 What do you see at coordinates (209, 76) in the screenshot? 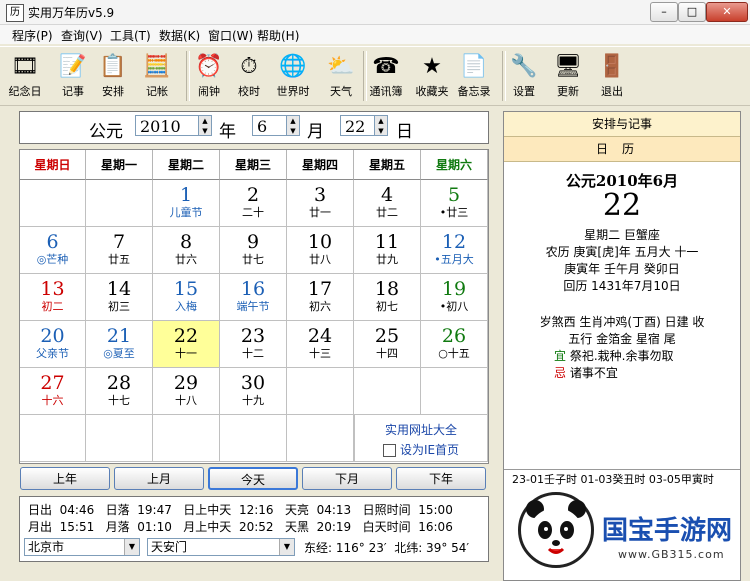
I see `toolbar-alarm-clock-button: ⏰ 闹钟` at bounding box center [209, 76].